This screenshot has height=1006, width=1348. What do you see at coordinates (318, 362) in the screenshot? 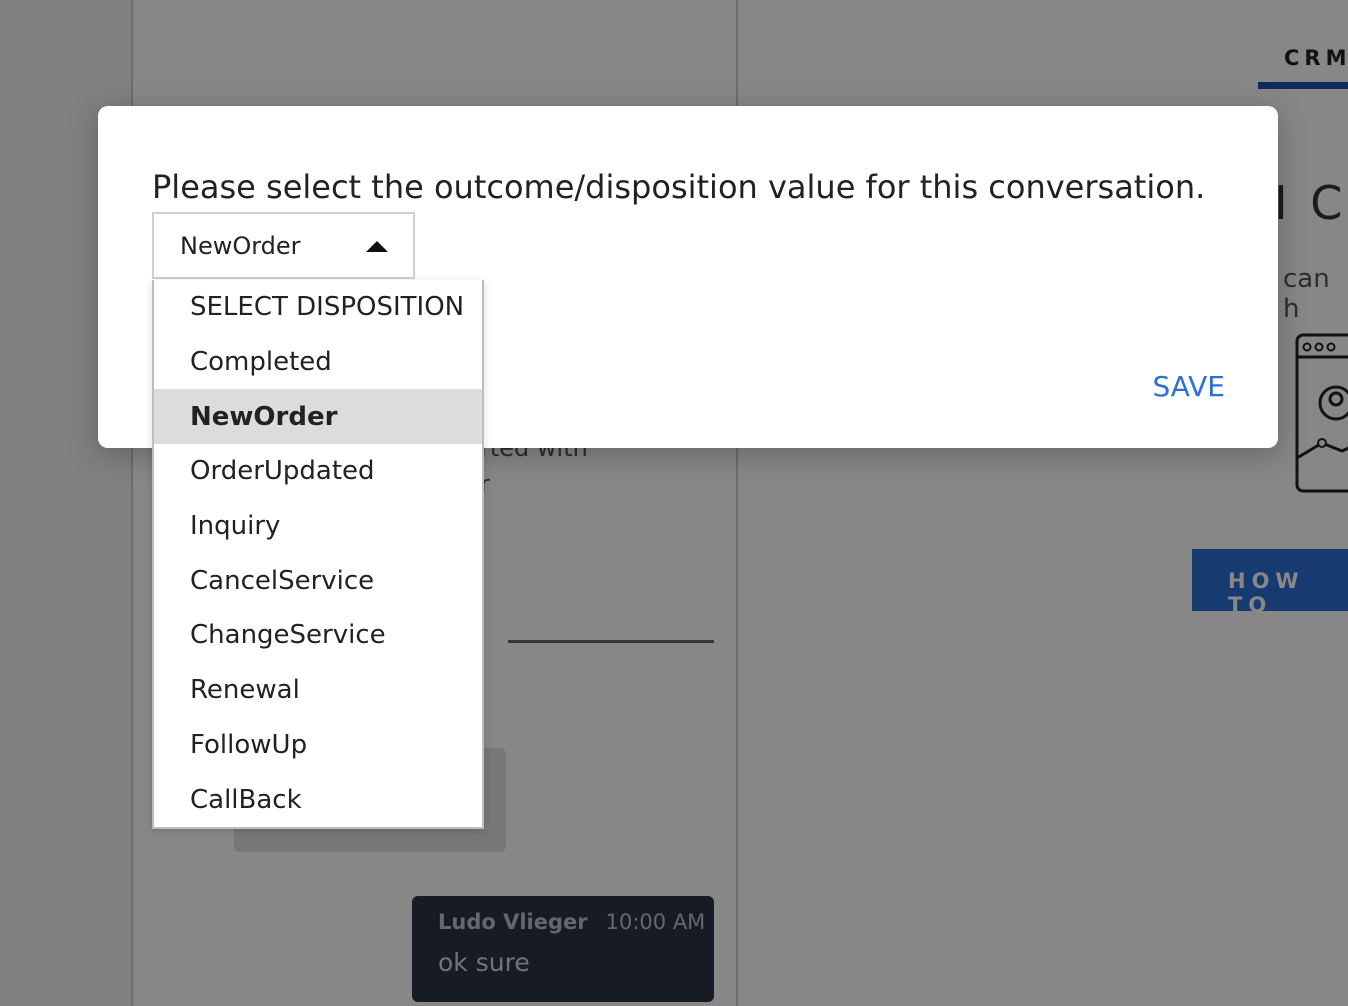
I see `dropdown-option: Completed` at bounding box center [318, 362].